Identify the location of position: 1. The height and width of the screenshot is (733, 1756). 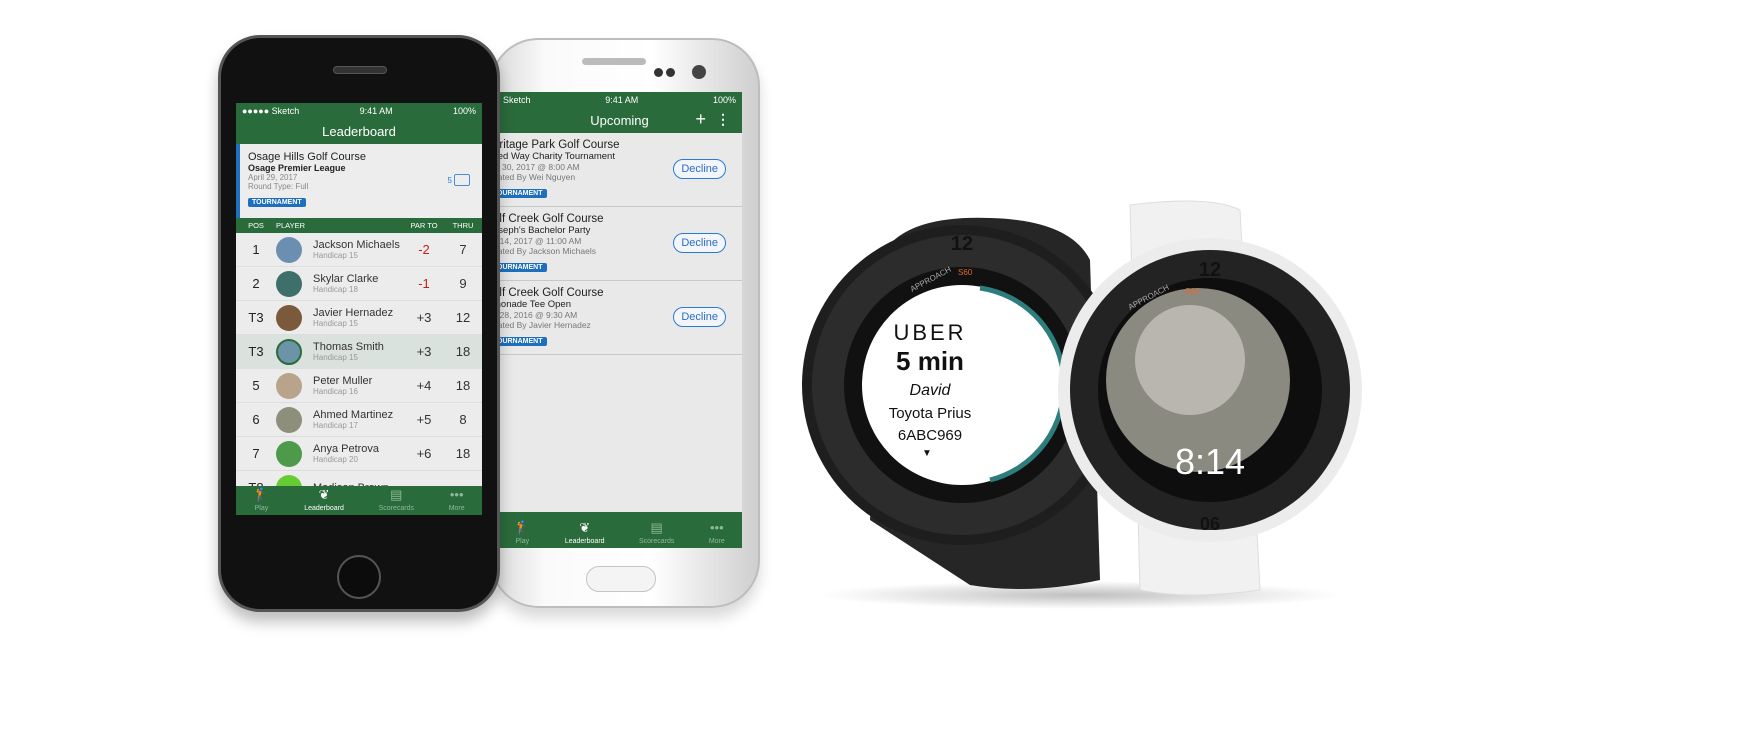
(256, 249).